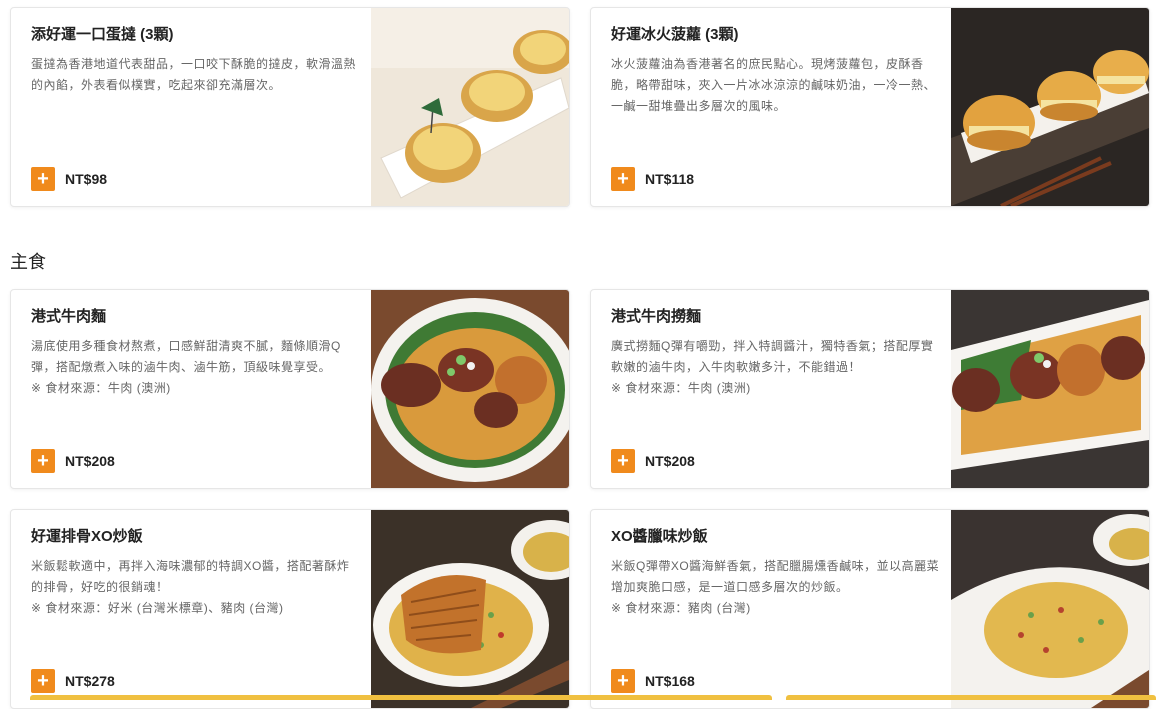 This screenshot has width=1164, height=709. I want to click on ingredient-source: ※ 食材來源：好米 (台灣米標章)、豬肉 (台灣), so click(157, 608).